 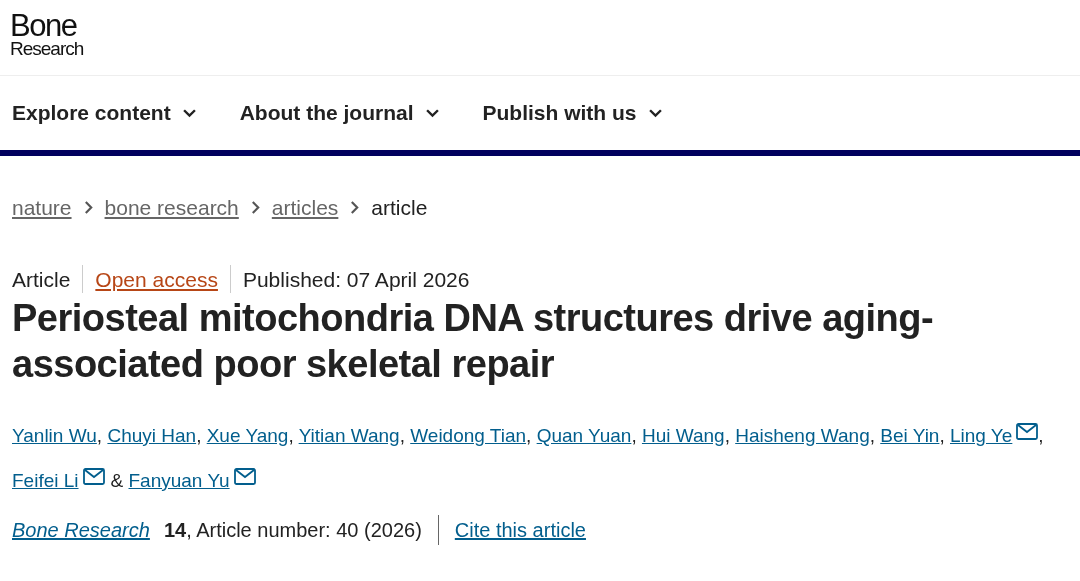 I want to click on volume-number: 14, so click(x=175, y=530).